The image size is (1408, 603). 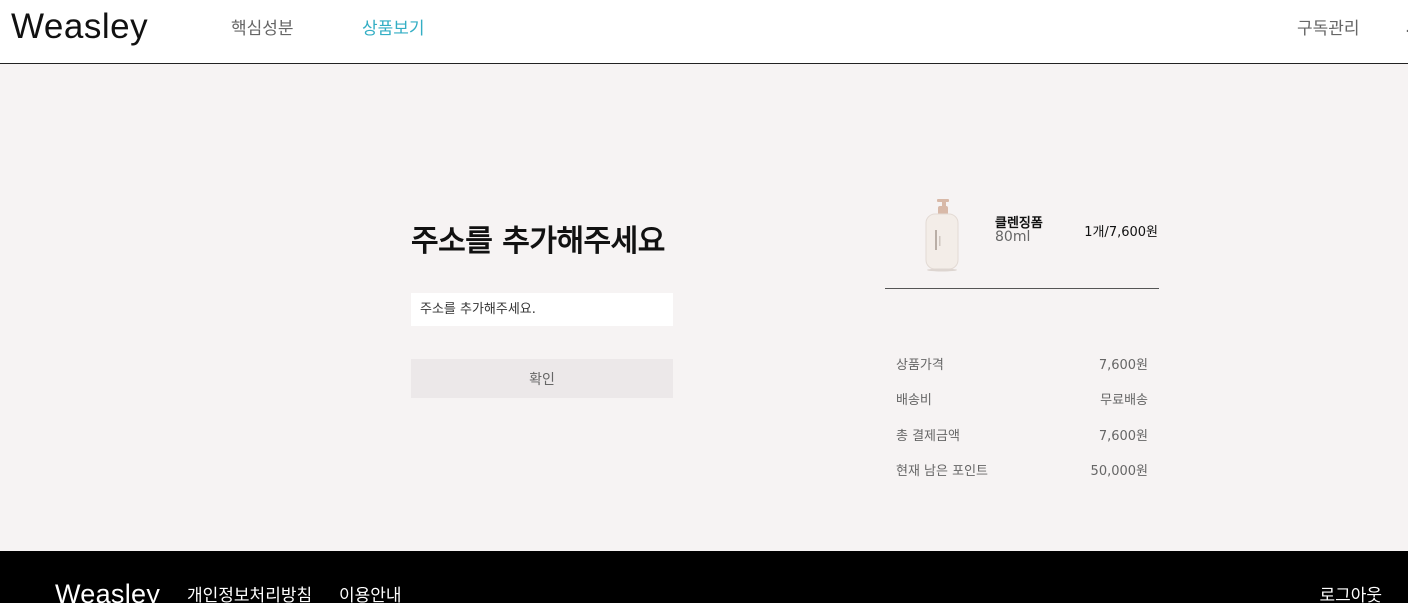 What do you see at coordinates (704, 577) in the screenshot?
I see `footer: Weasley 개인정보처리방침 이용안내 로그아웃` at bounding box center [704, 577].